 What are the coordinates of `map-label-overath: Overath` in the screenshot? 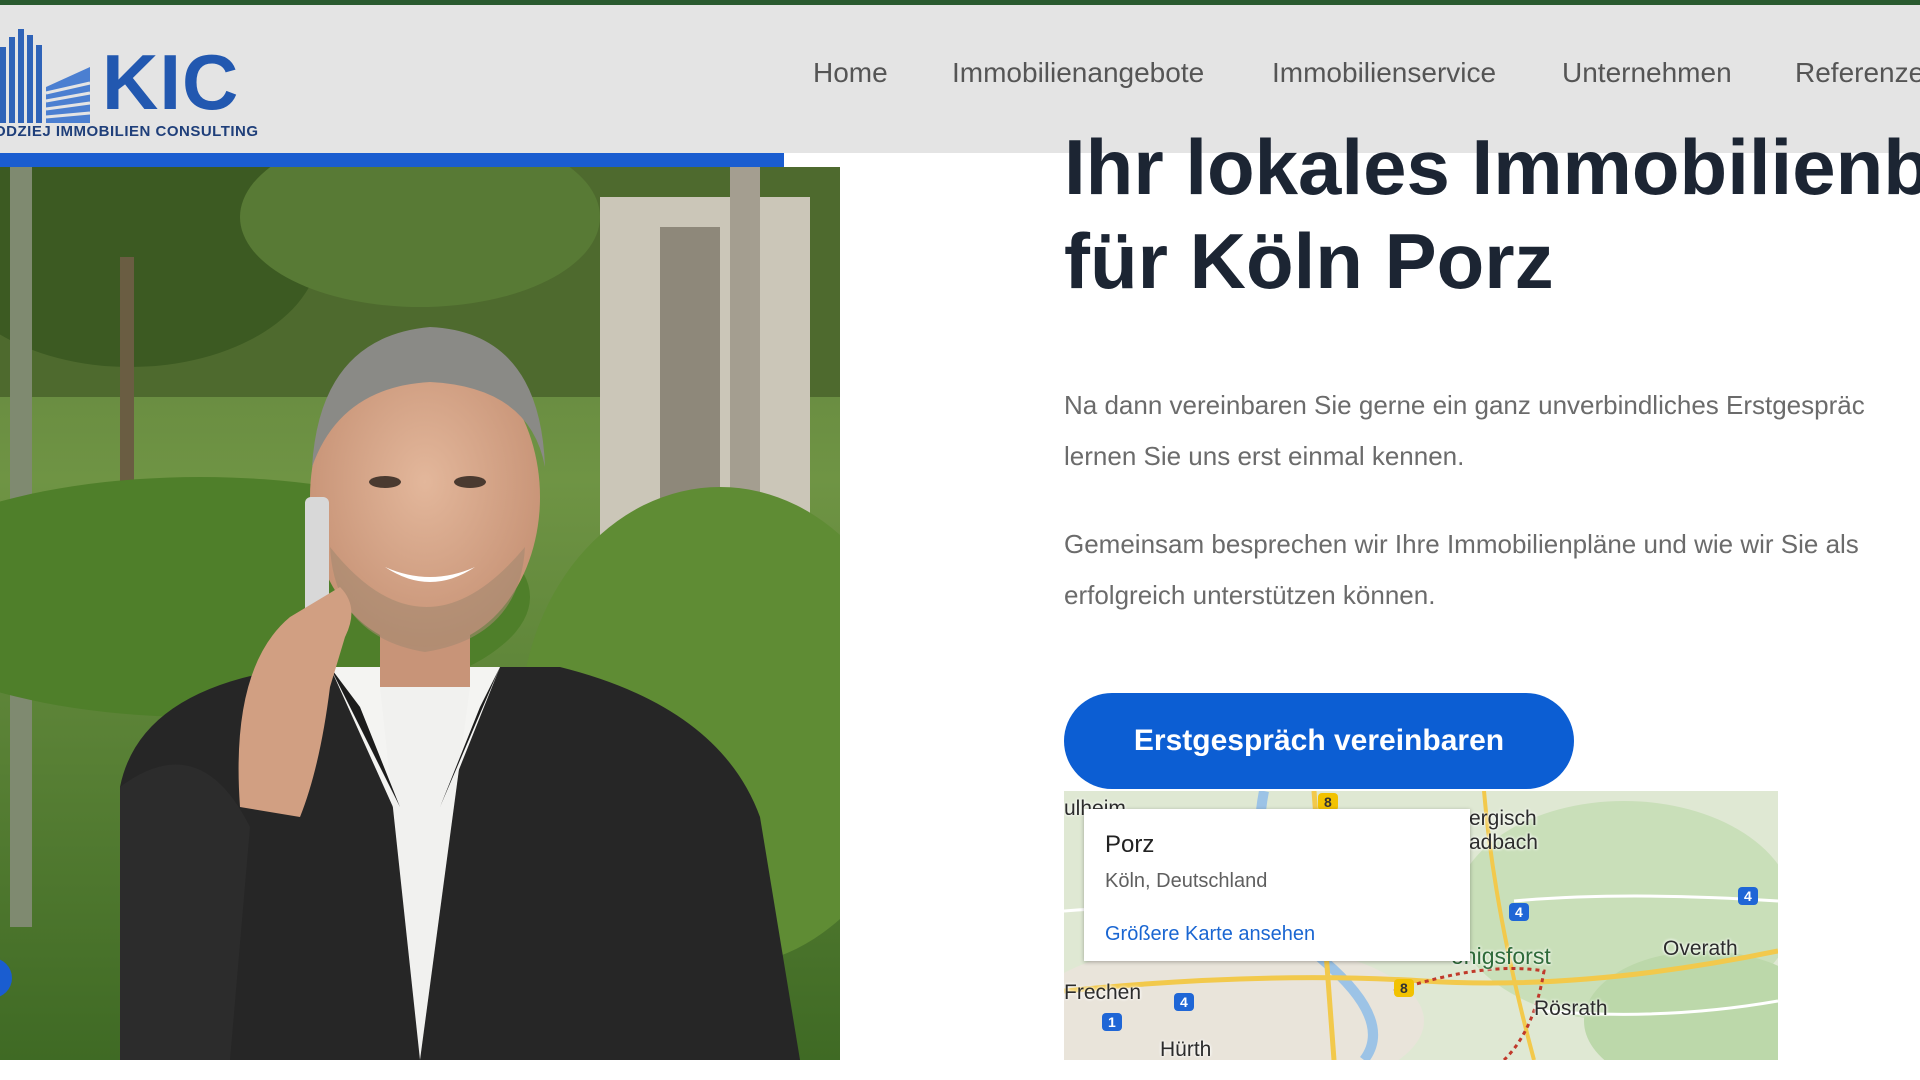 It's located at (1700, 948).